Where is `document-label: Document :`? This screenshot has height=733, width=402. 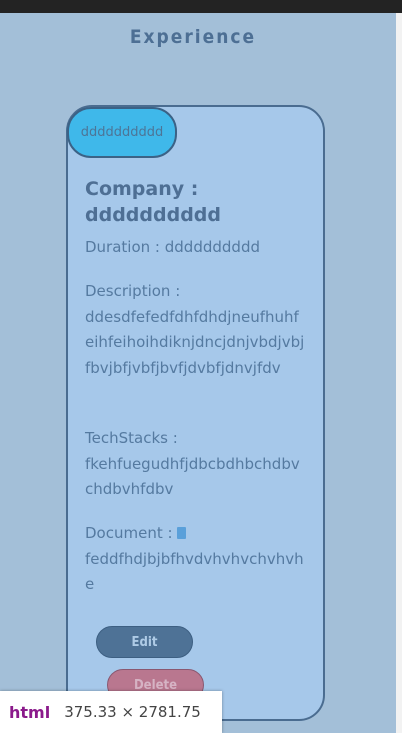 document-label: Document : is located at coordinates (129, 533).